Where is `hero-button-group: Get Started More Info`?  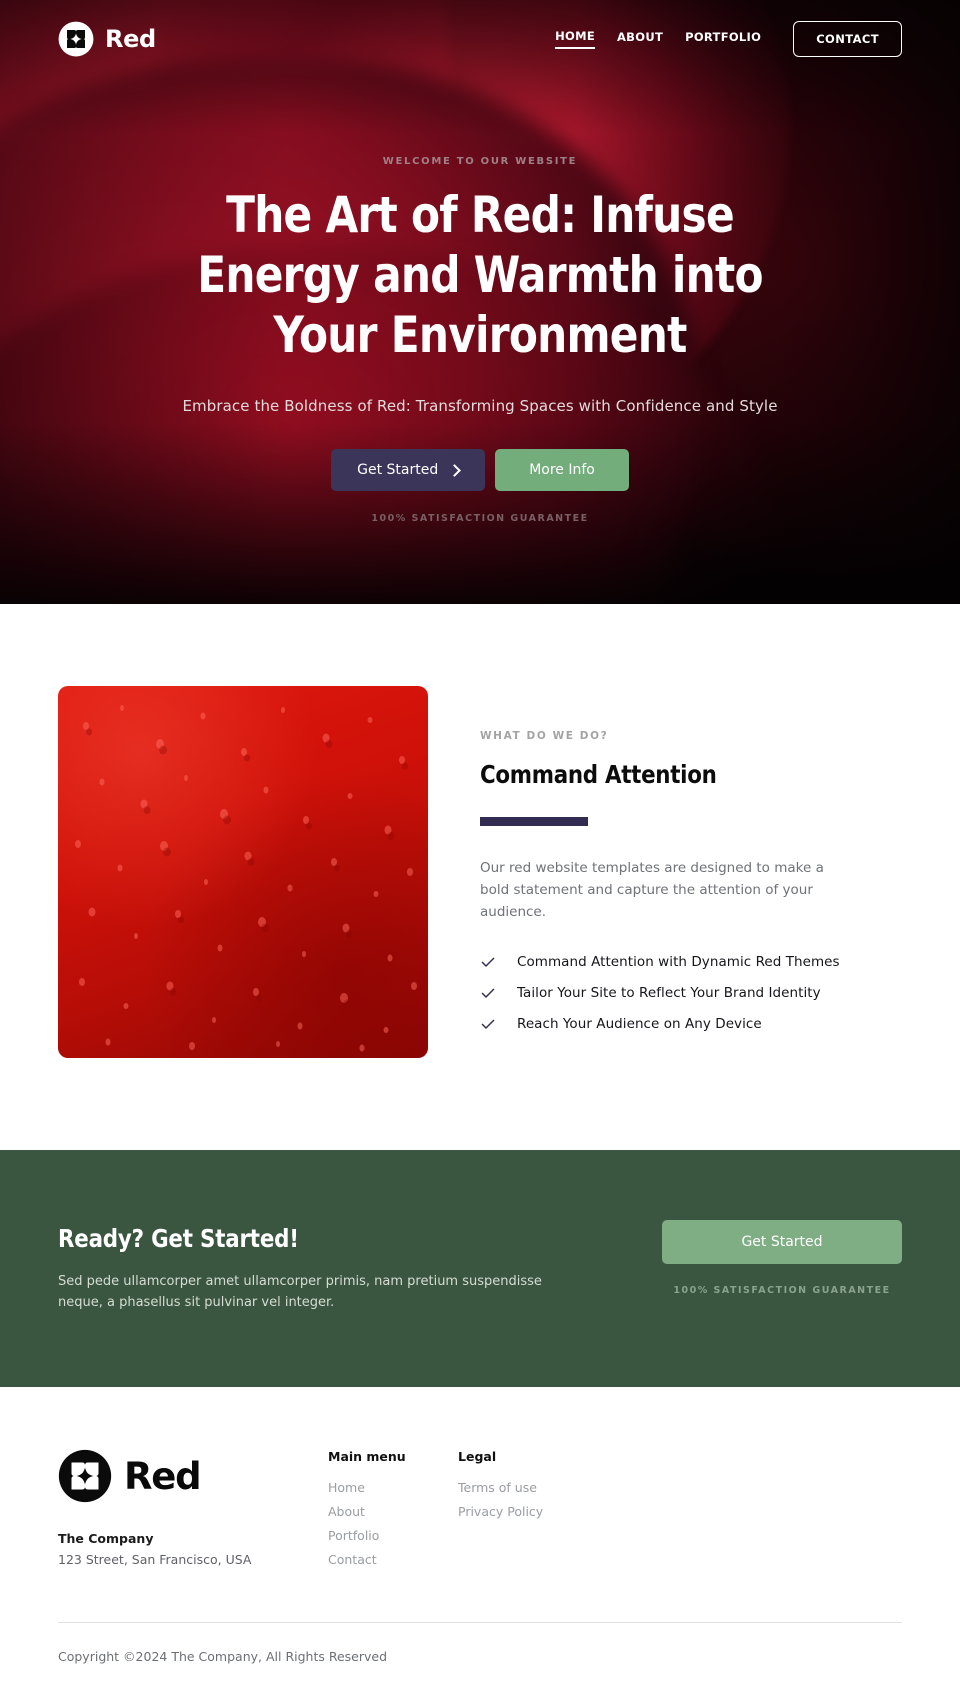
hero-button-group: Get Started More Info is located at coordinates (480, 470).